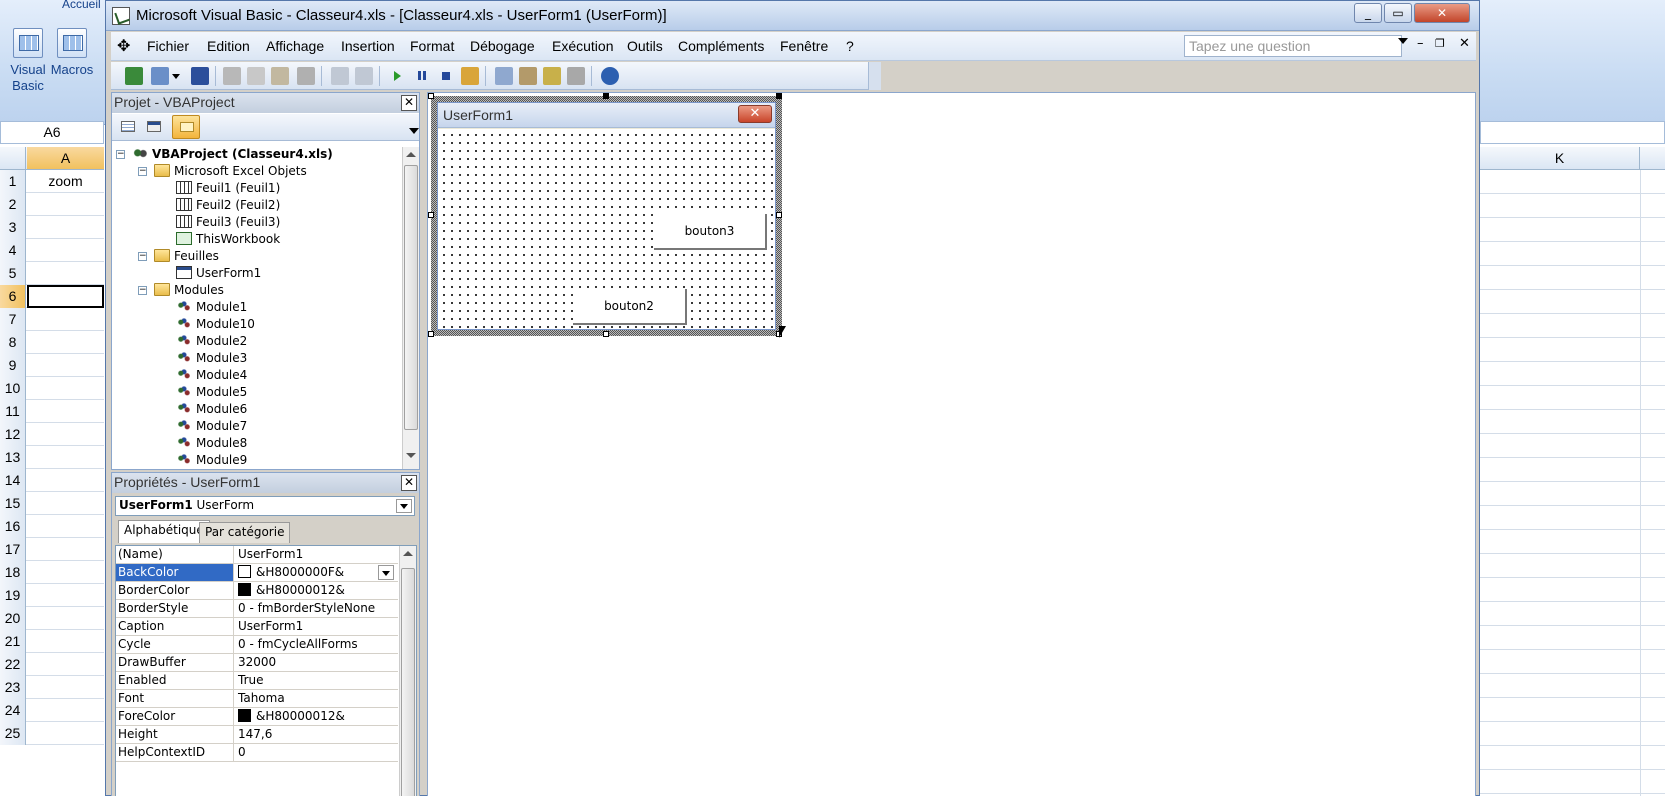 The height and width of the screenshot is (796, 1665). I want to click on property-value: &H8000000F&, so click(316, 572).